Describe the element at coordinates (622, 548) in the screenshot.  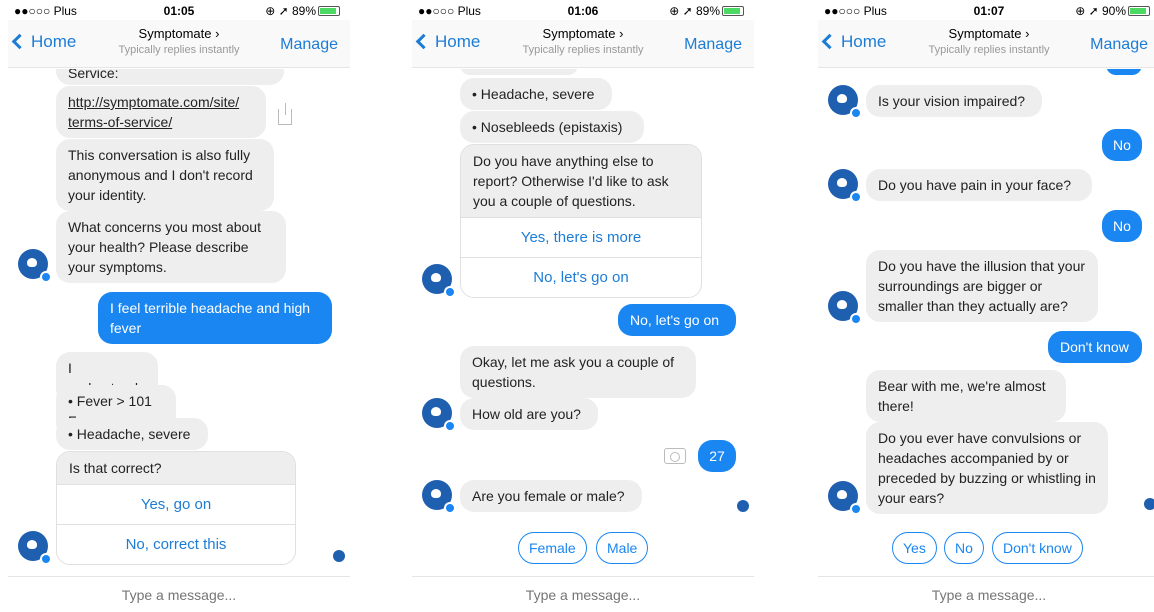
I see `quick-reply-male: Male` at that location.